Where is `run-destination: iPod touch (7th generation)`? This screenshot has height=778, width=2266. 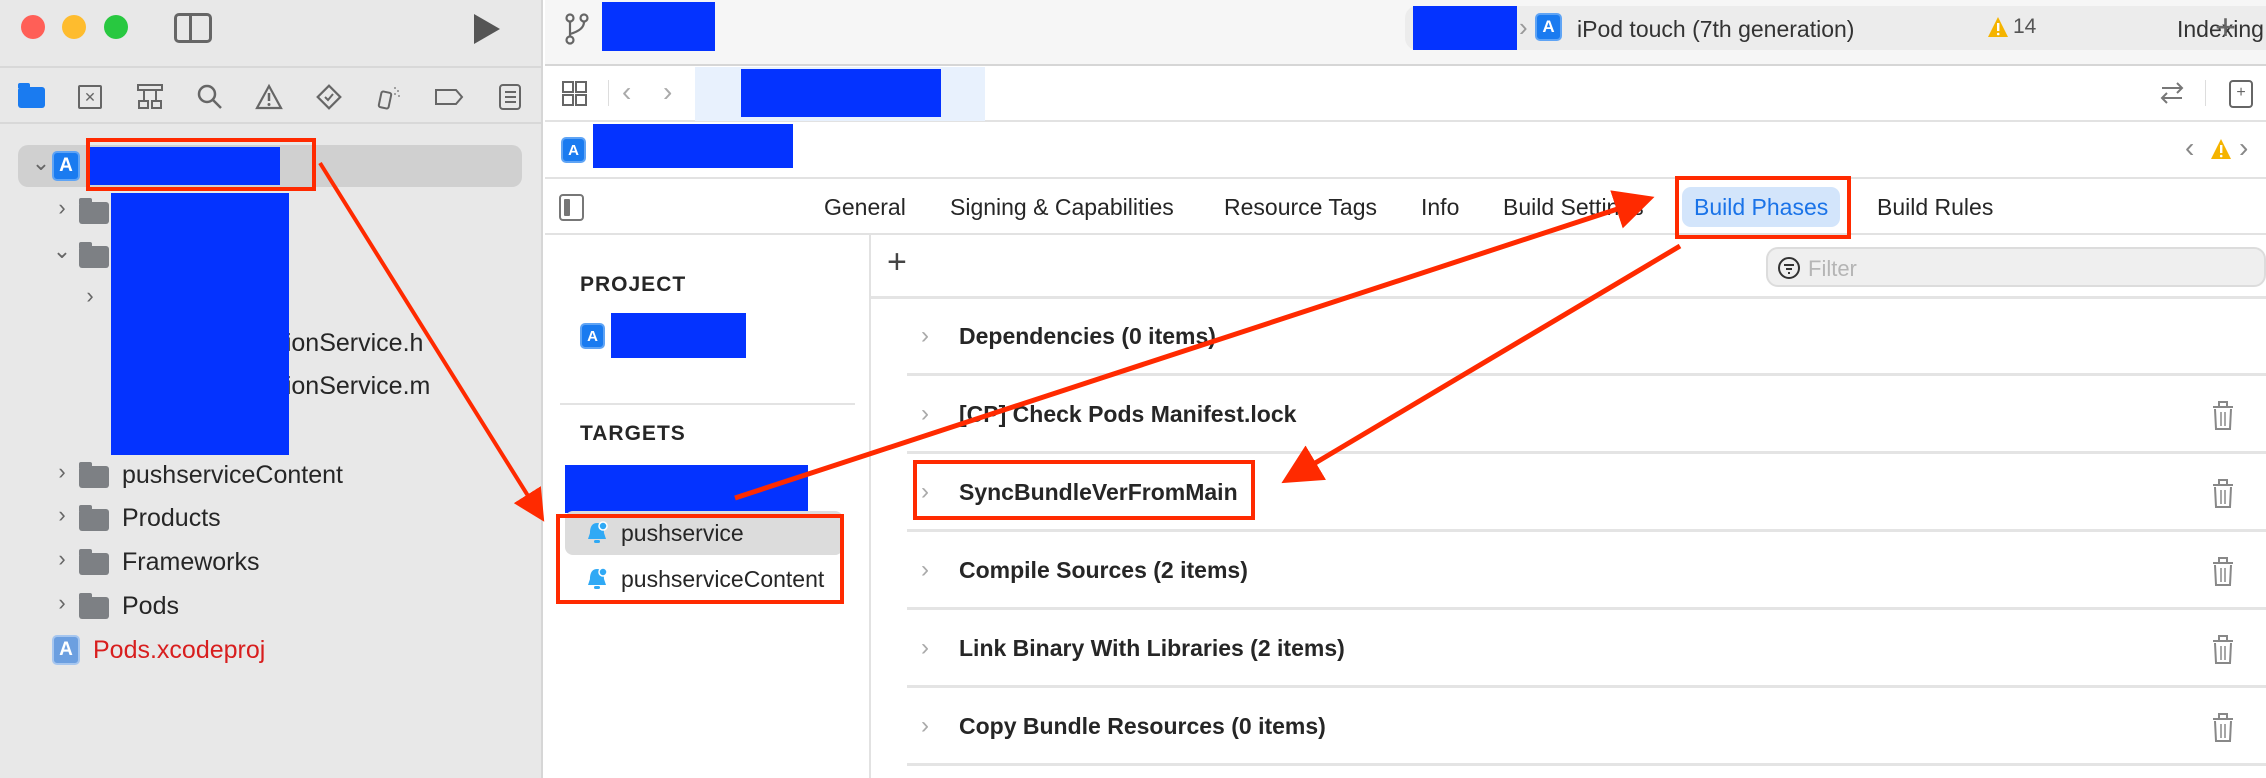 run-destination: iPod touch (7th generation) is located at coordinates (1715, 29).